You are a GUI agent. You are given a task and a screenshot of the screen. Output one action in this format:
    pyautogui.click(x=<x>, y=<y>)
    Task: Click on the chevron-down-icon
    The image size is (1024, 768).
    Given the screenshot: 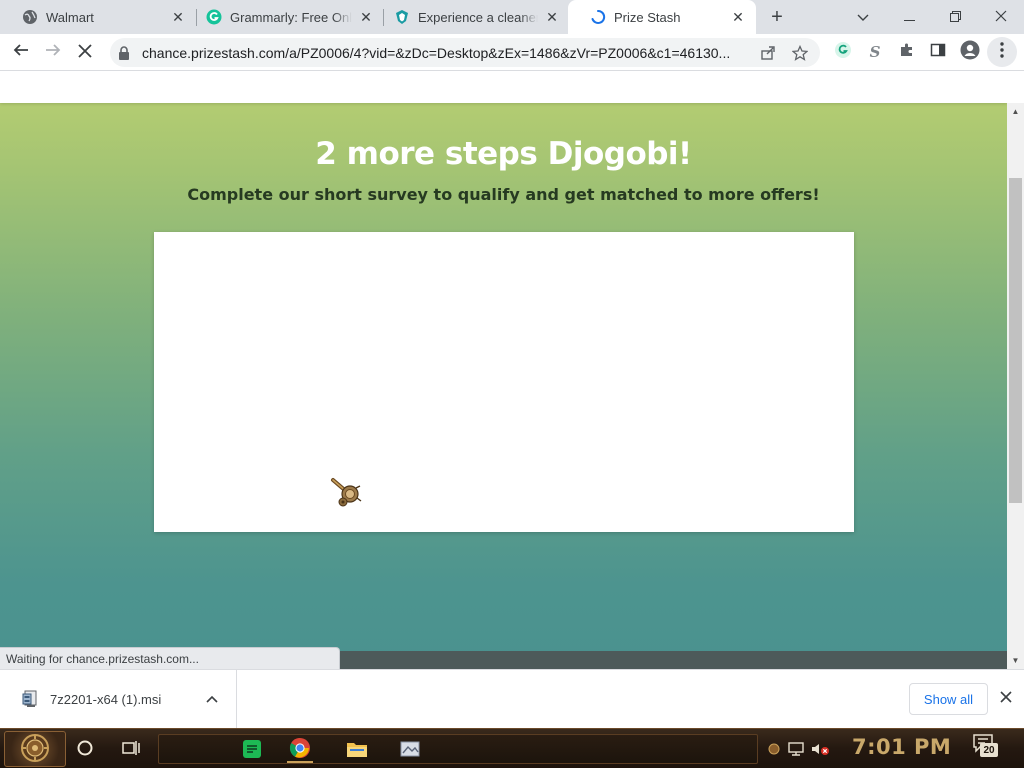 What is the action you would take?
    pyautogui.click(x=863, y=17)
    